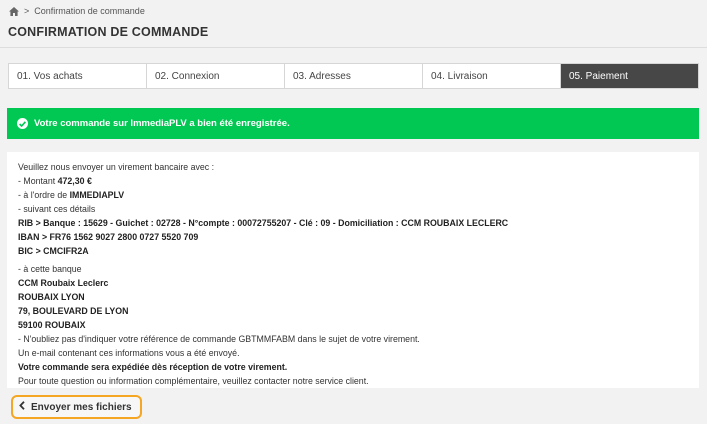  I want to click on amount-value: 472,30 €, so click(74, 181).